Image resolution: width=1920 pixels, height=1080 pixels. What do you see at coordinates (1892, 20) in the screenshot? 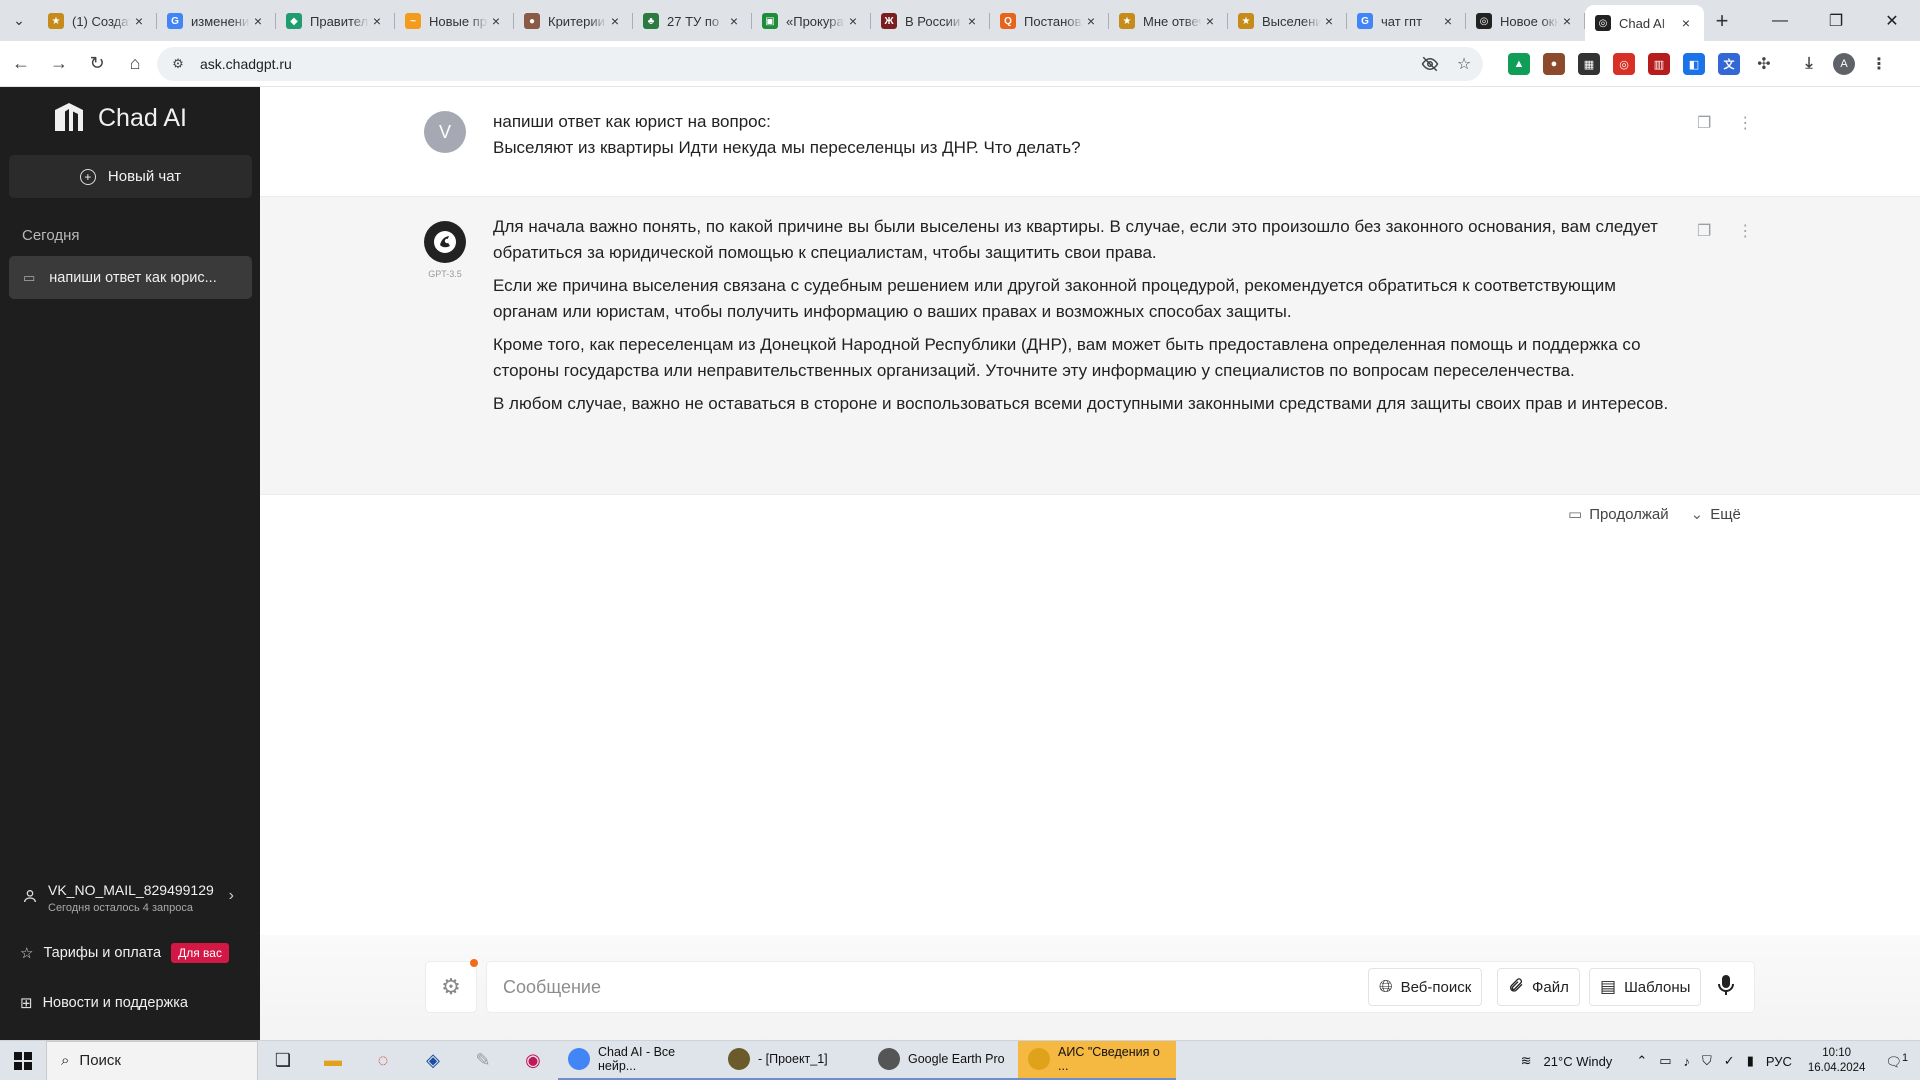
I see `close-window-button: ✕` at bounding box center [1892, 20].